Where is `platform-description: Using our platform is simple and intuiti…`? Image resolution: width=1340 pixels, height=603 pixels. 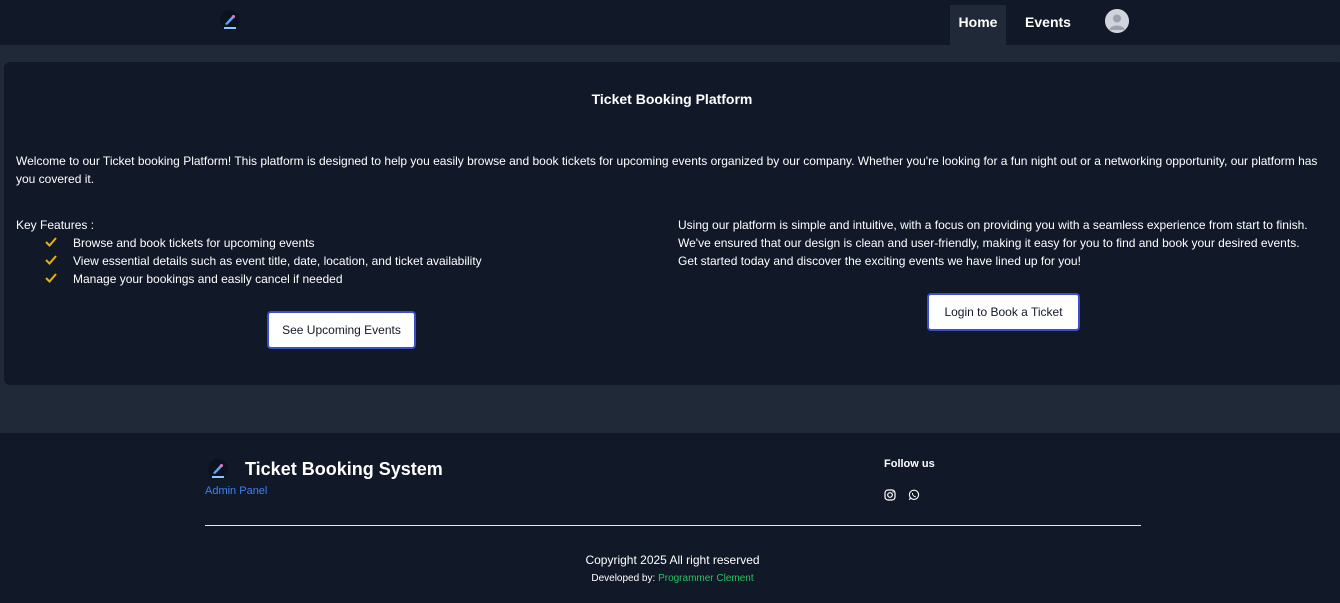 platform-description: Using our platform is simple and intuiti… is located at coordinates (1003, 243).